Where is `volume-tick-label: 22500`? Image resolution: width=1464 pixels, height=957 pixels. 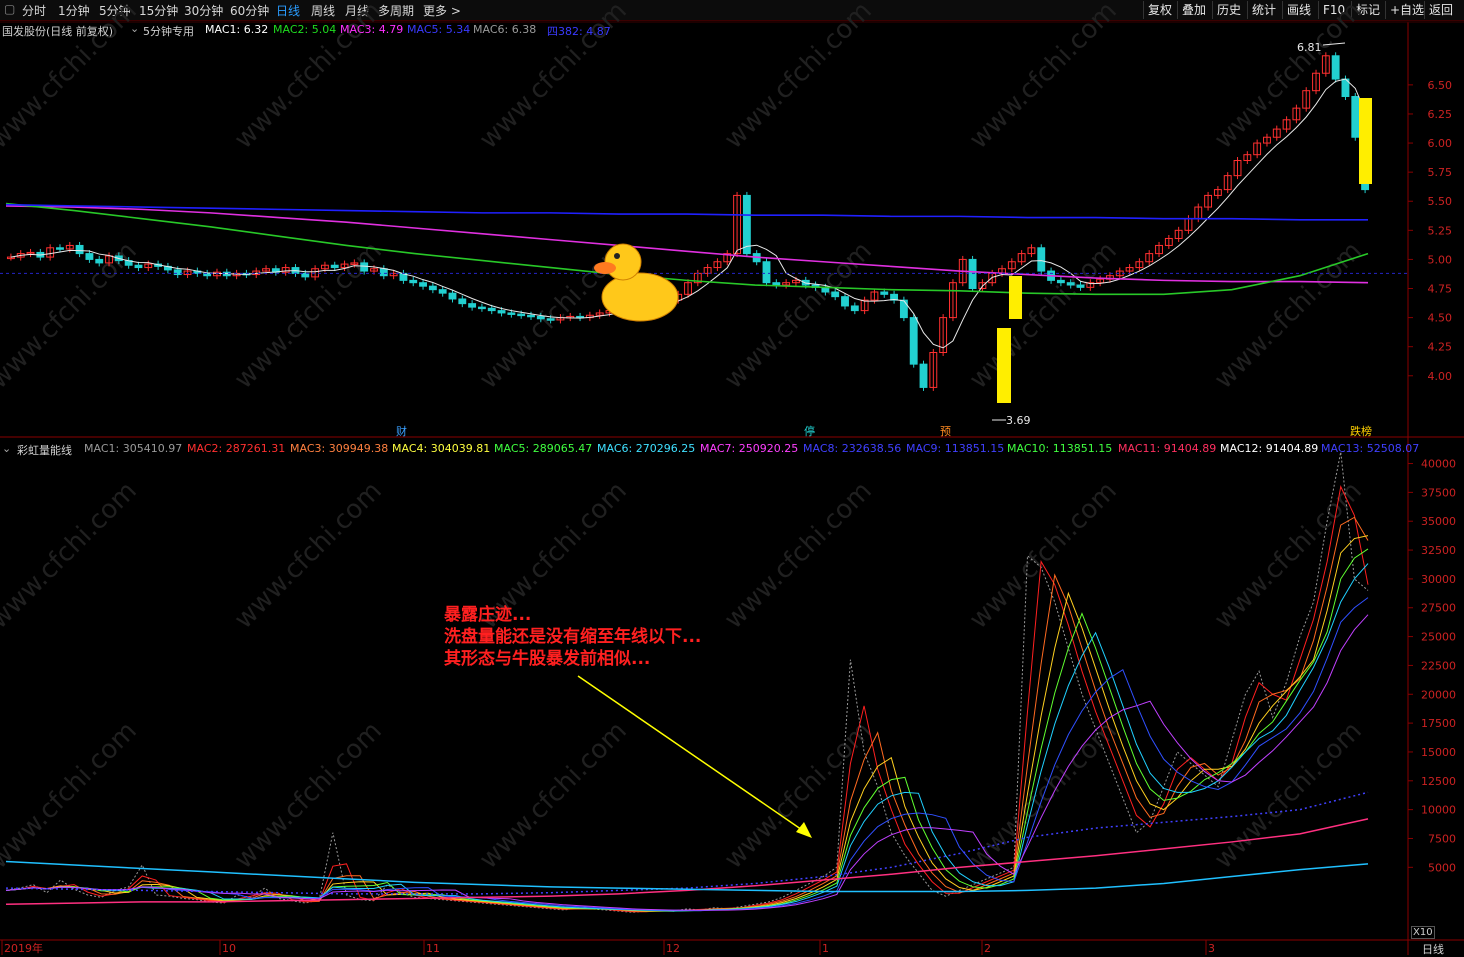
volume-tick-label: 22500 is located at coordinates (1438, 665).